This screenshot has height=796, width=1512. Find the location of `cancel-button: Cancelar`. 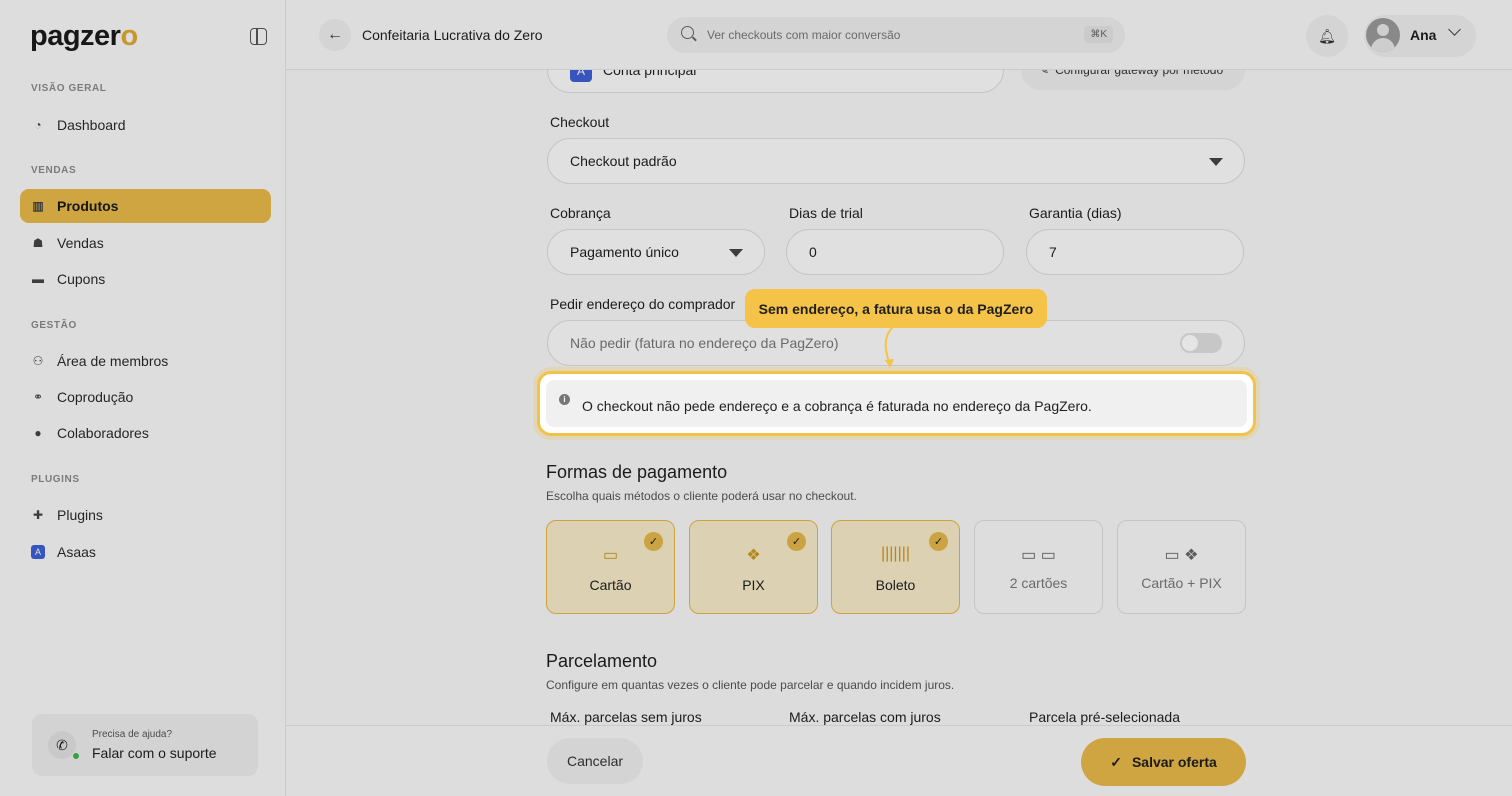

cancel-button: Cancelar is located at coordinates (595, 761).